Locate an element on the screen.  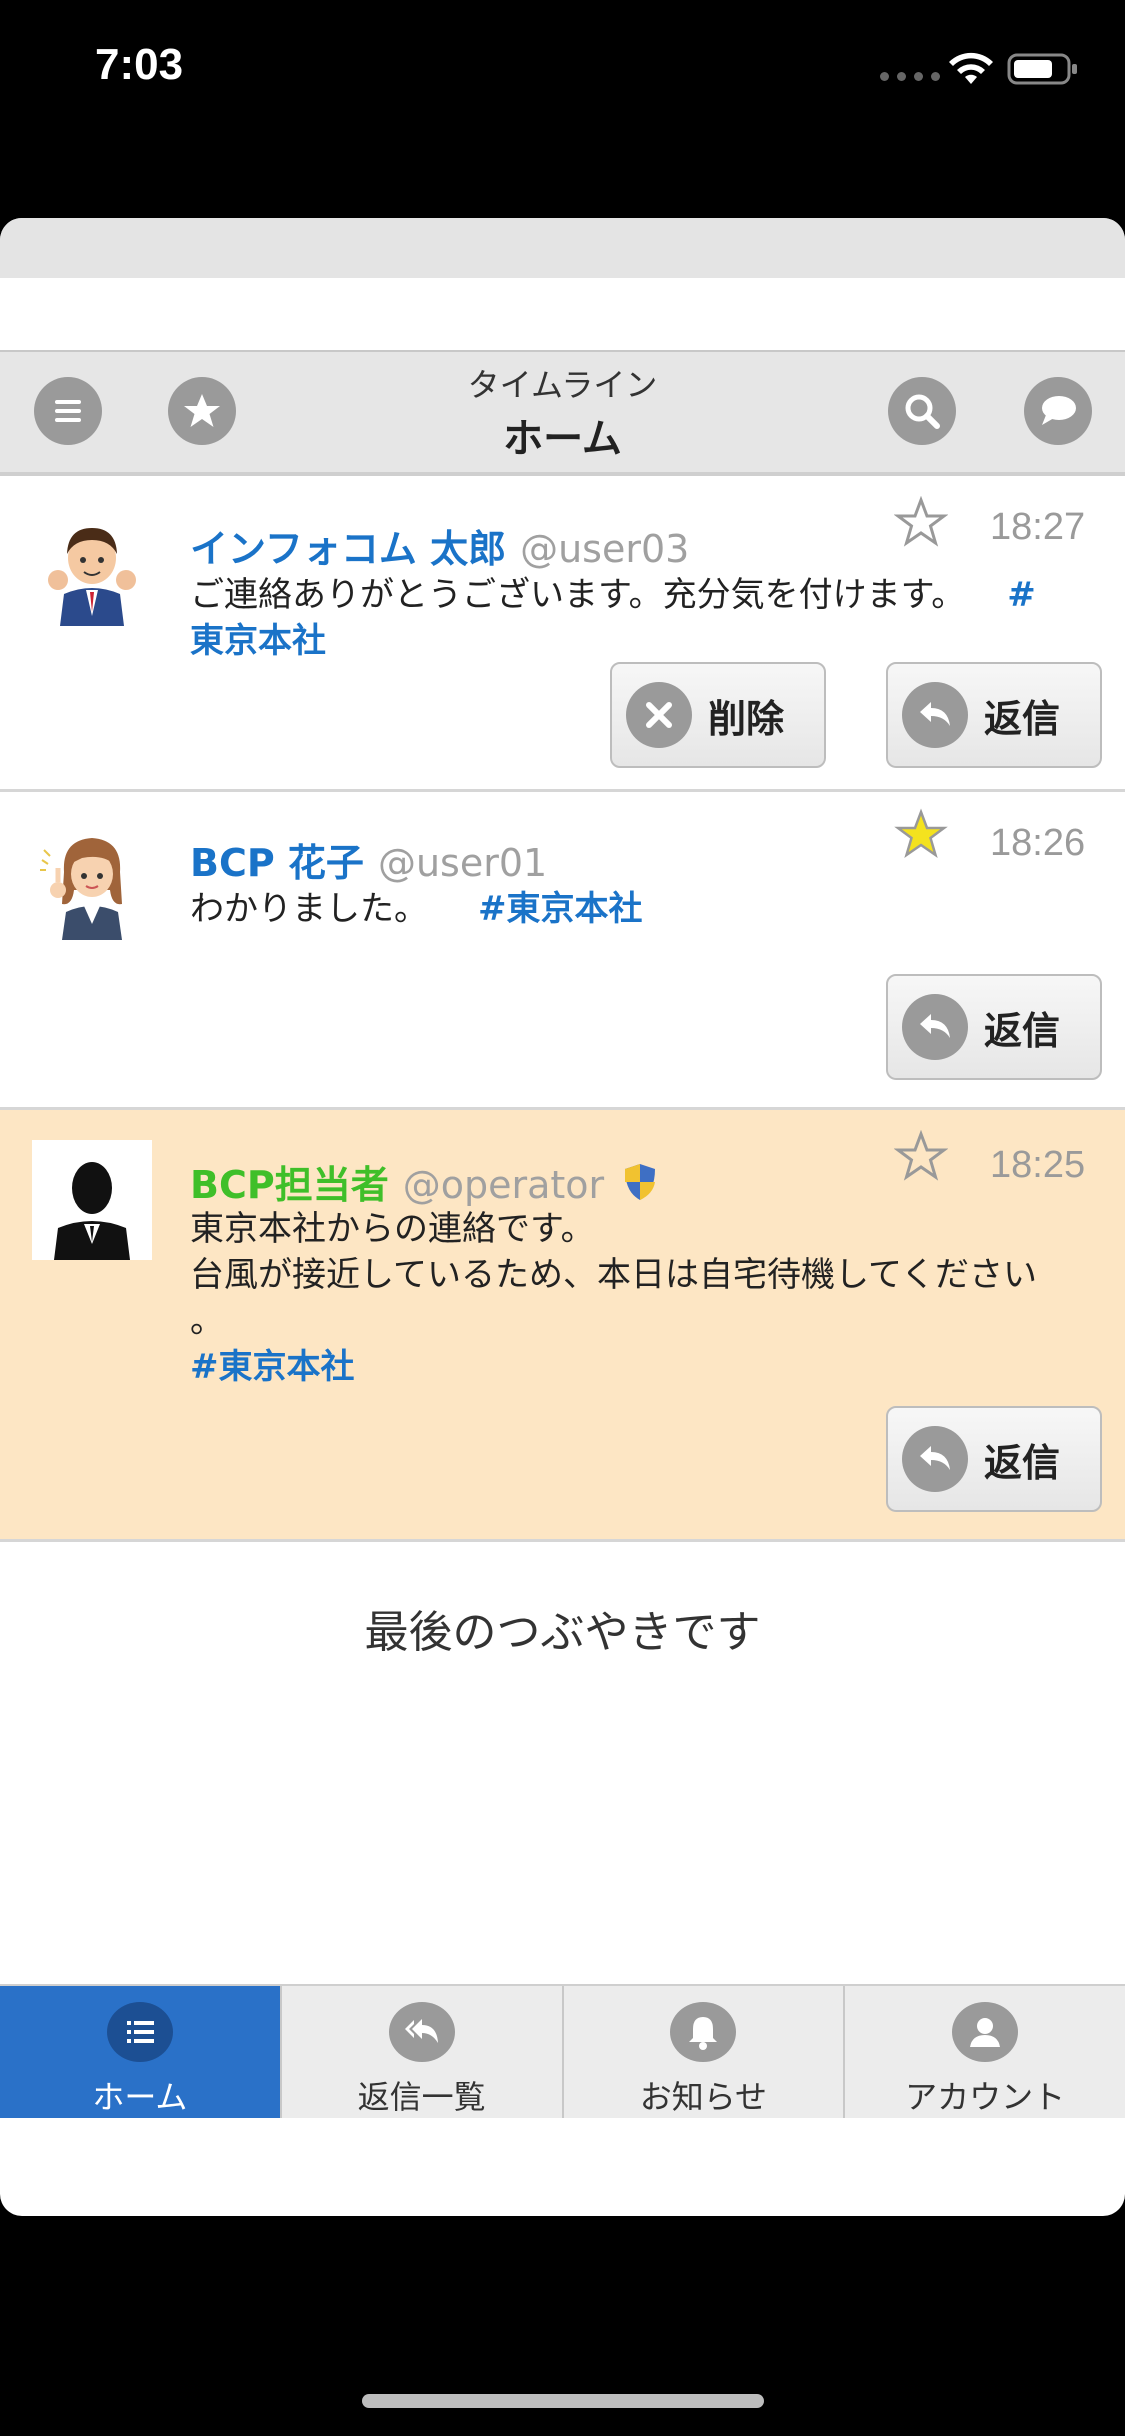
delete-icon-wrap is located at coordinates (659, 715).